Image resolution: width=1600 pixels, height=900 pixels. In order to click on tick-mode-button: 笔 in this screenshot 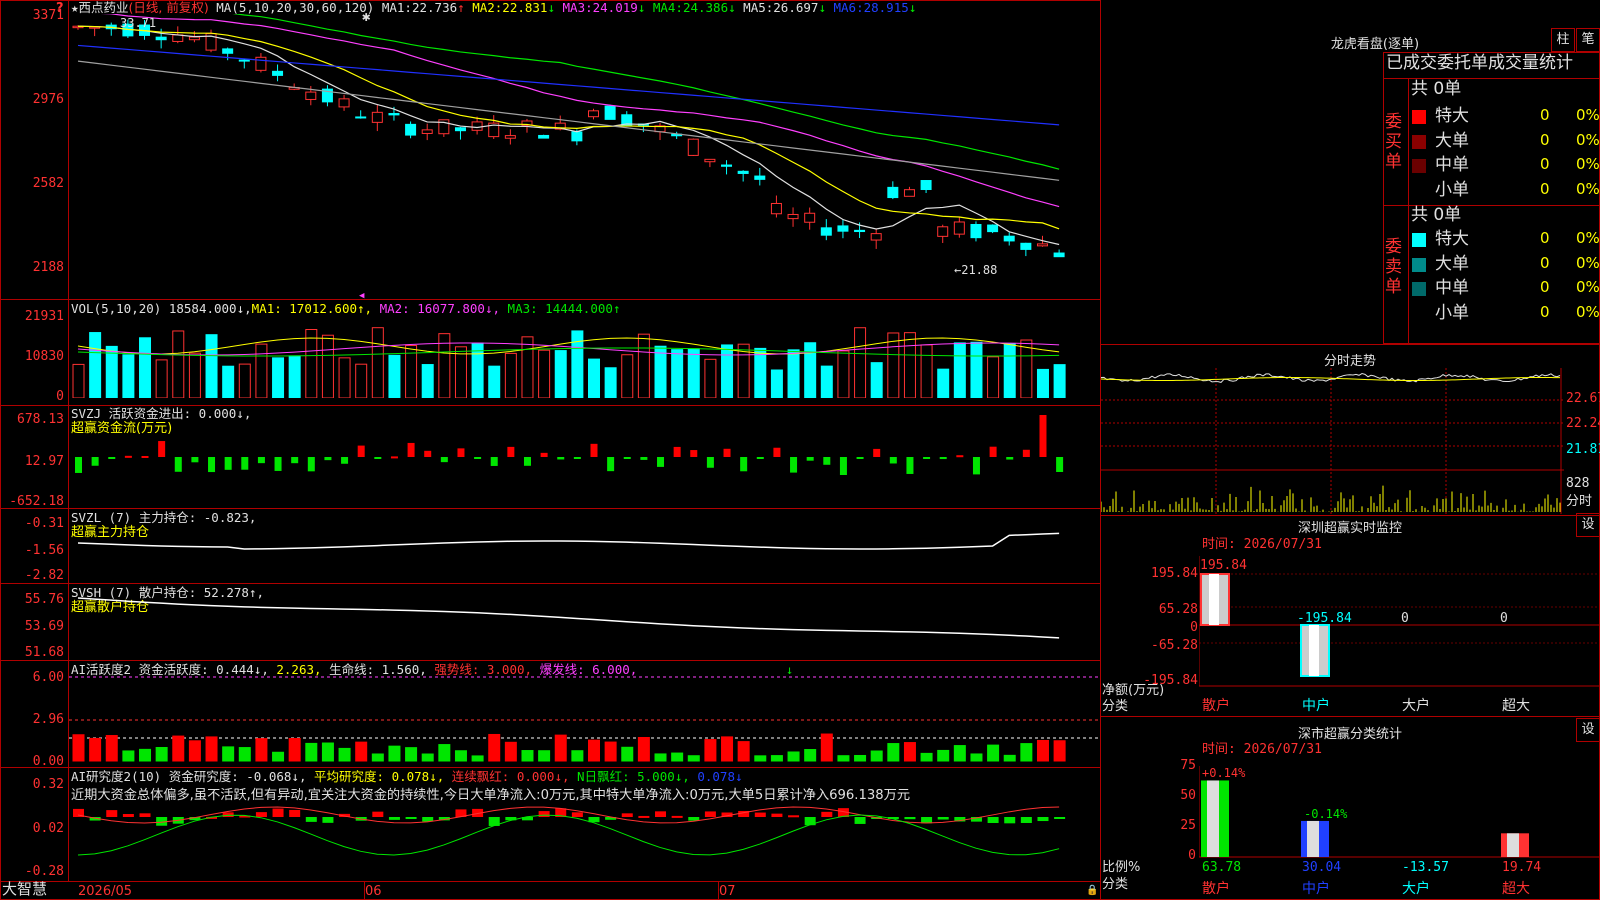, I will do `click(1588, 40)`.